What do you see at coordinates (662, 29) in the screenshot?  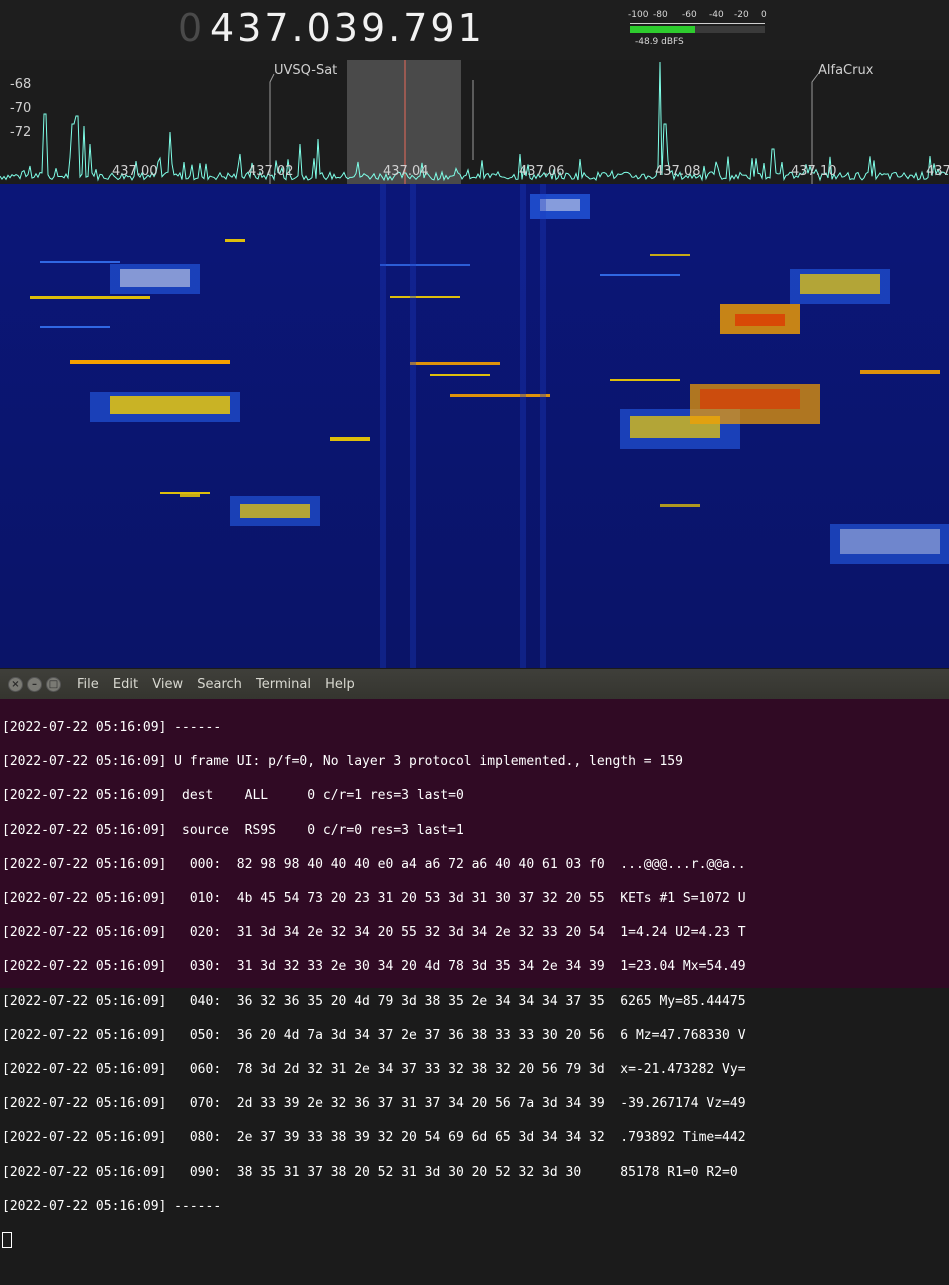 I see `meter-level-bar` at bounding box center [662, 29].